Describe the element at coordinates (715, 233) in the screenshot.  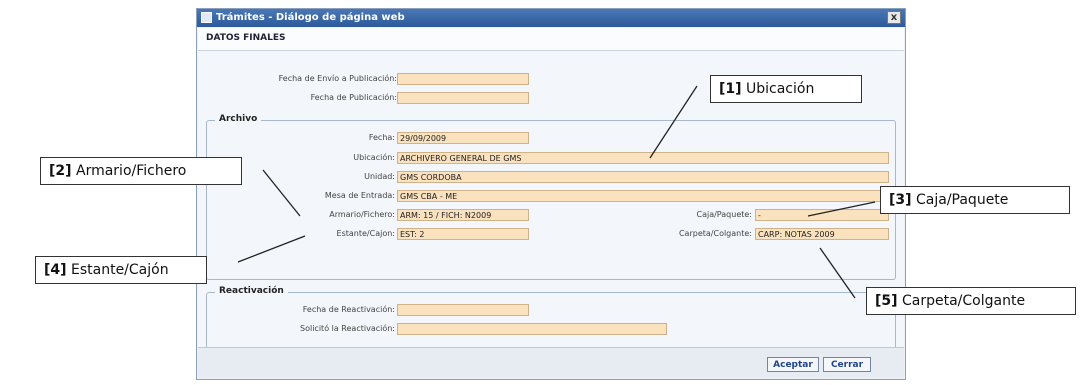
I see `carpeta-colgante-label: Carpeta/Colgante:` at that location.